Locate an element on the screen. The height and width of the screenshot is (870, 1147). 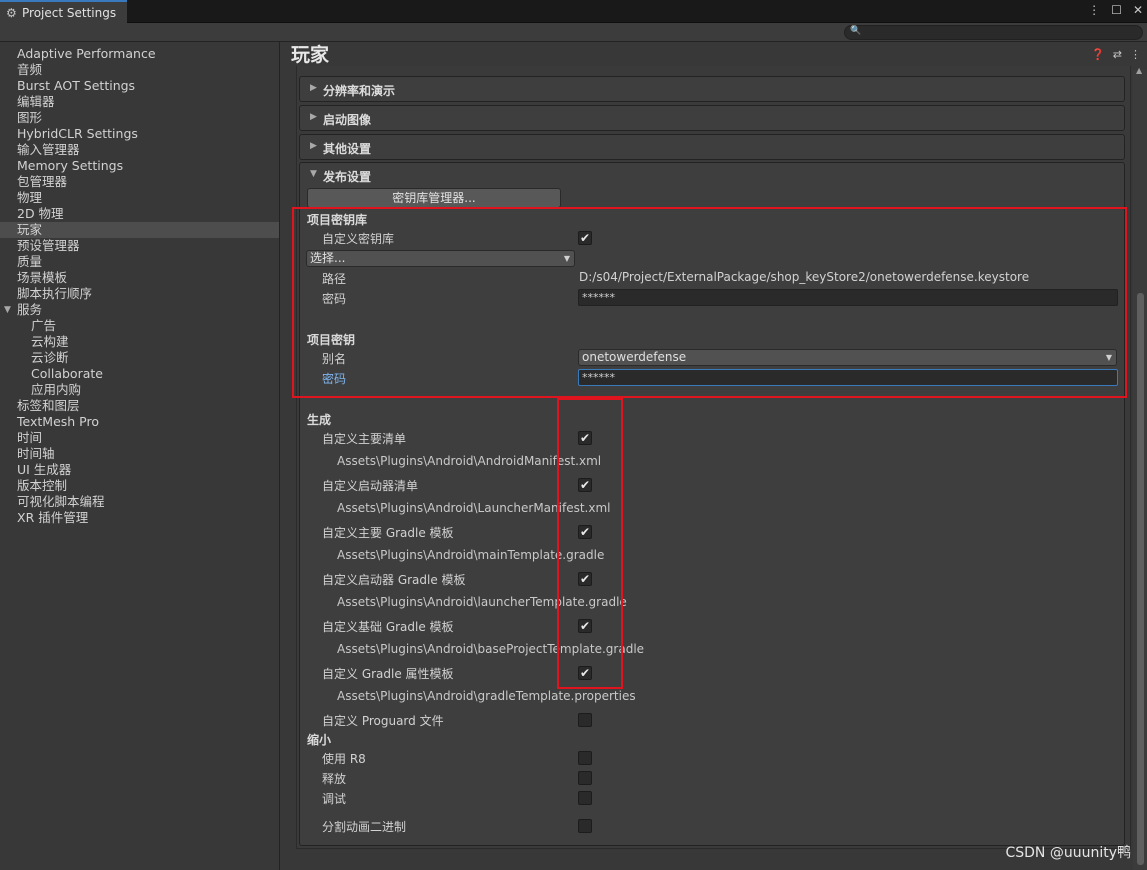
custom-main-manifest-checkbox: ✔ is located at coordinates (585, 438).